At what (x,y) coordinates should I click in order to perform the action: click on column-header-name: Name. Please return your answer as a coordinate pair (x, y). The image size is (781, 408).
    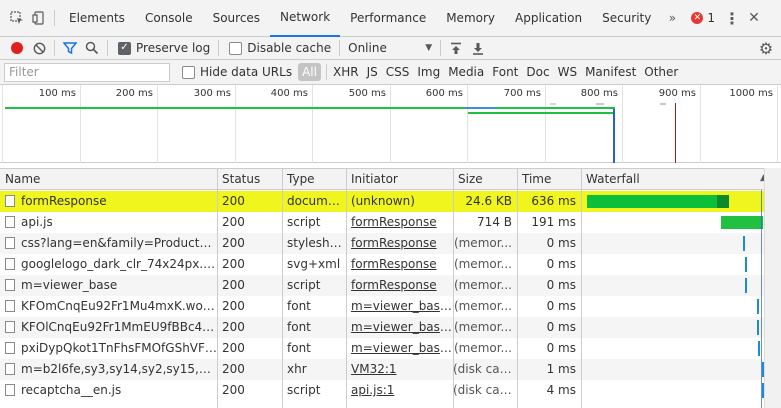
    Looking at the image, I should click on (108, 179).